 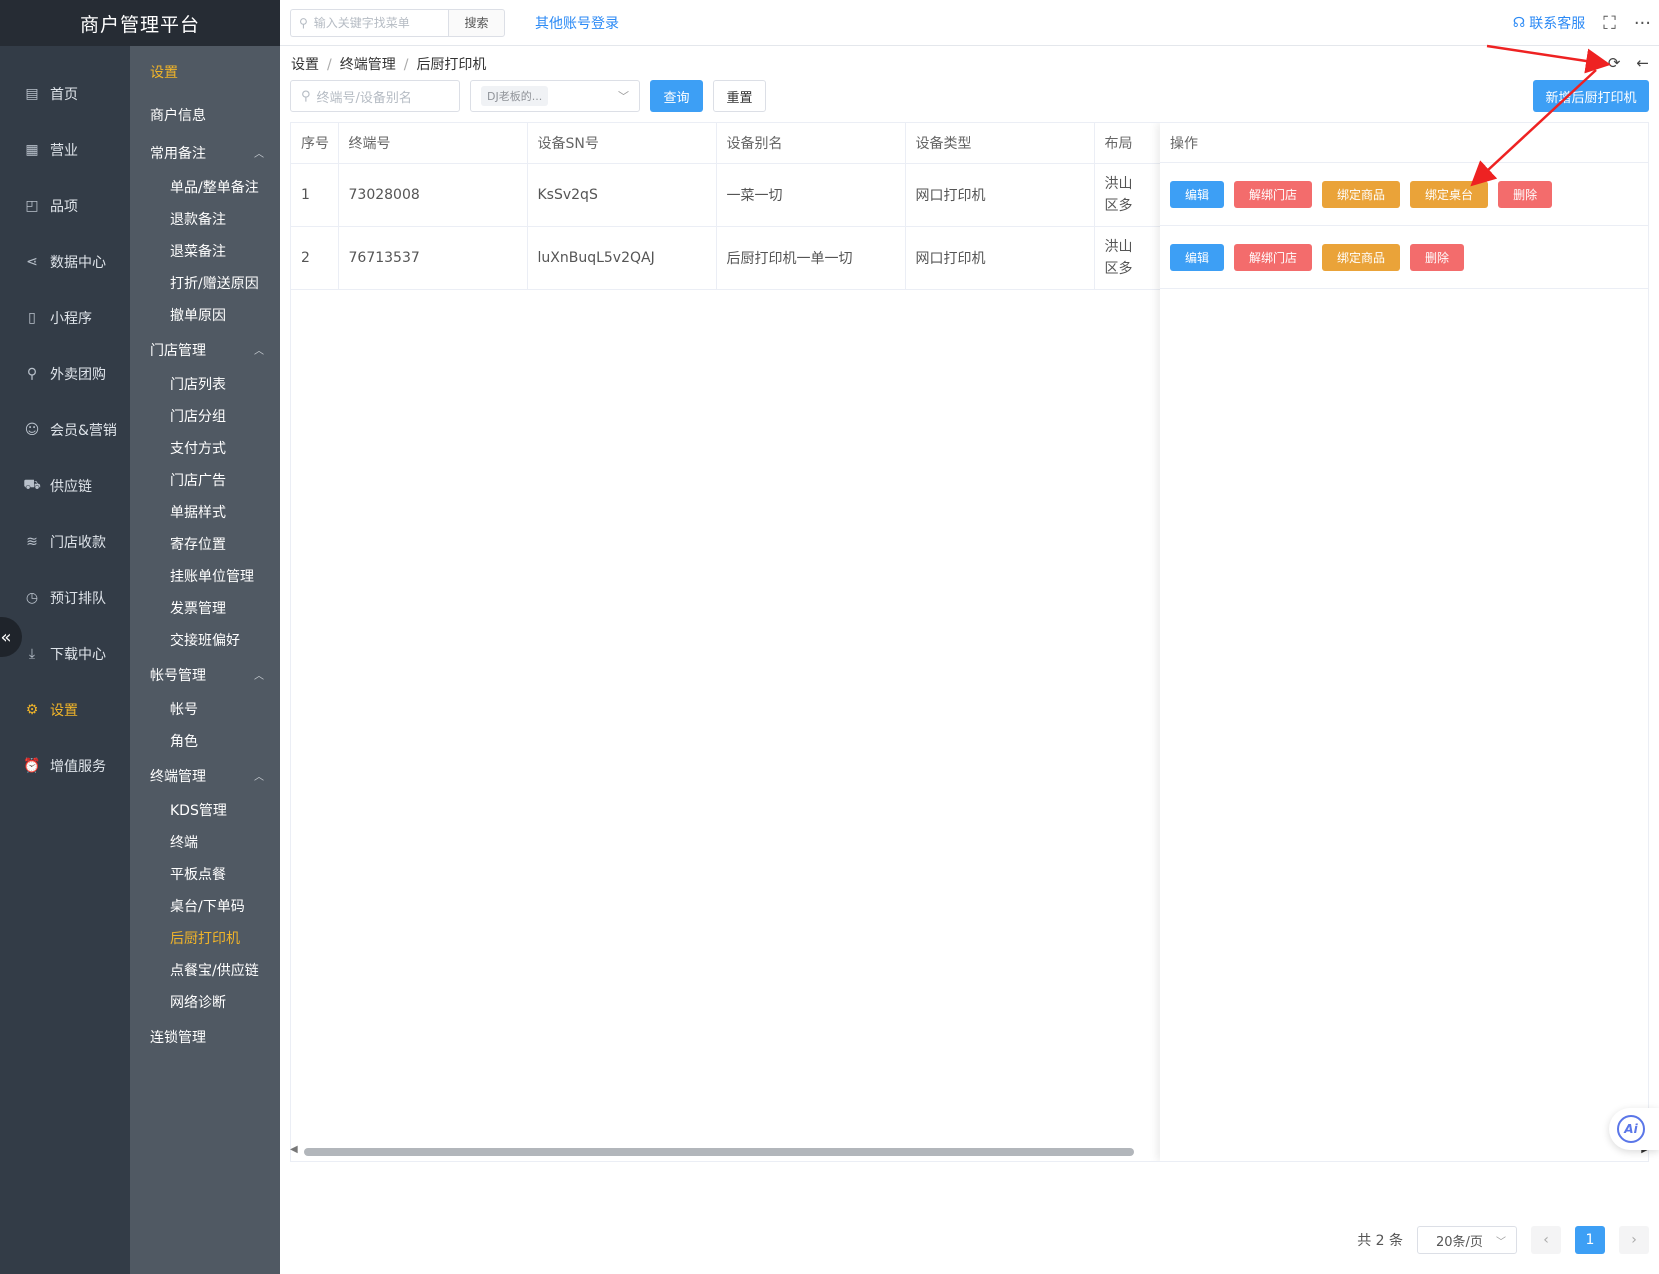 What do you see at coordinates (1642, 63) in the screenshot?
I see `back-arrow-icon: ←` at bounding box center [1642, 63].